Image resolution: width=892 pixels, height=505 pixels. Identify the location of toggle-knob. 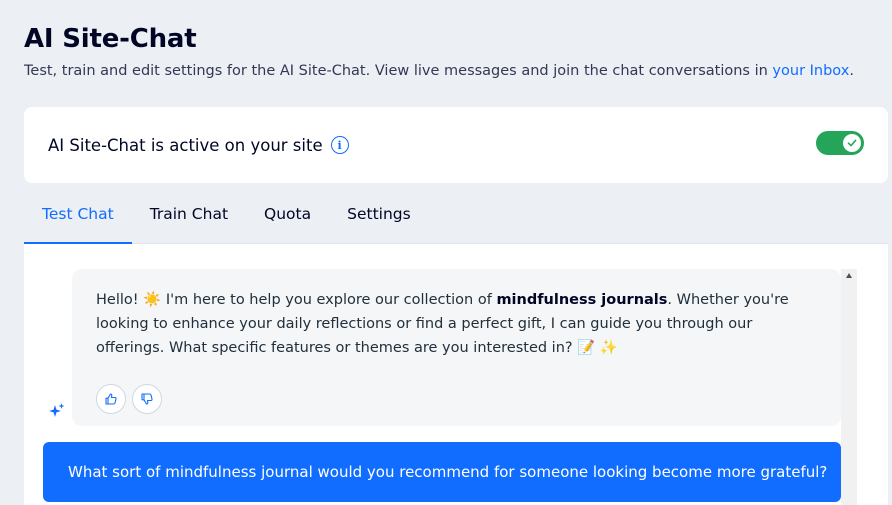
(852, 143).